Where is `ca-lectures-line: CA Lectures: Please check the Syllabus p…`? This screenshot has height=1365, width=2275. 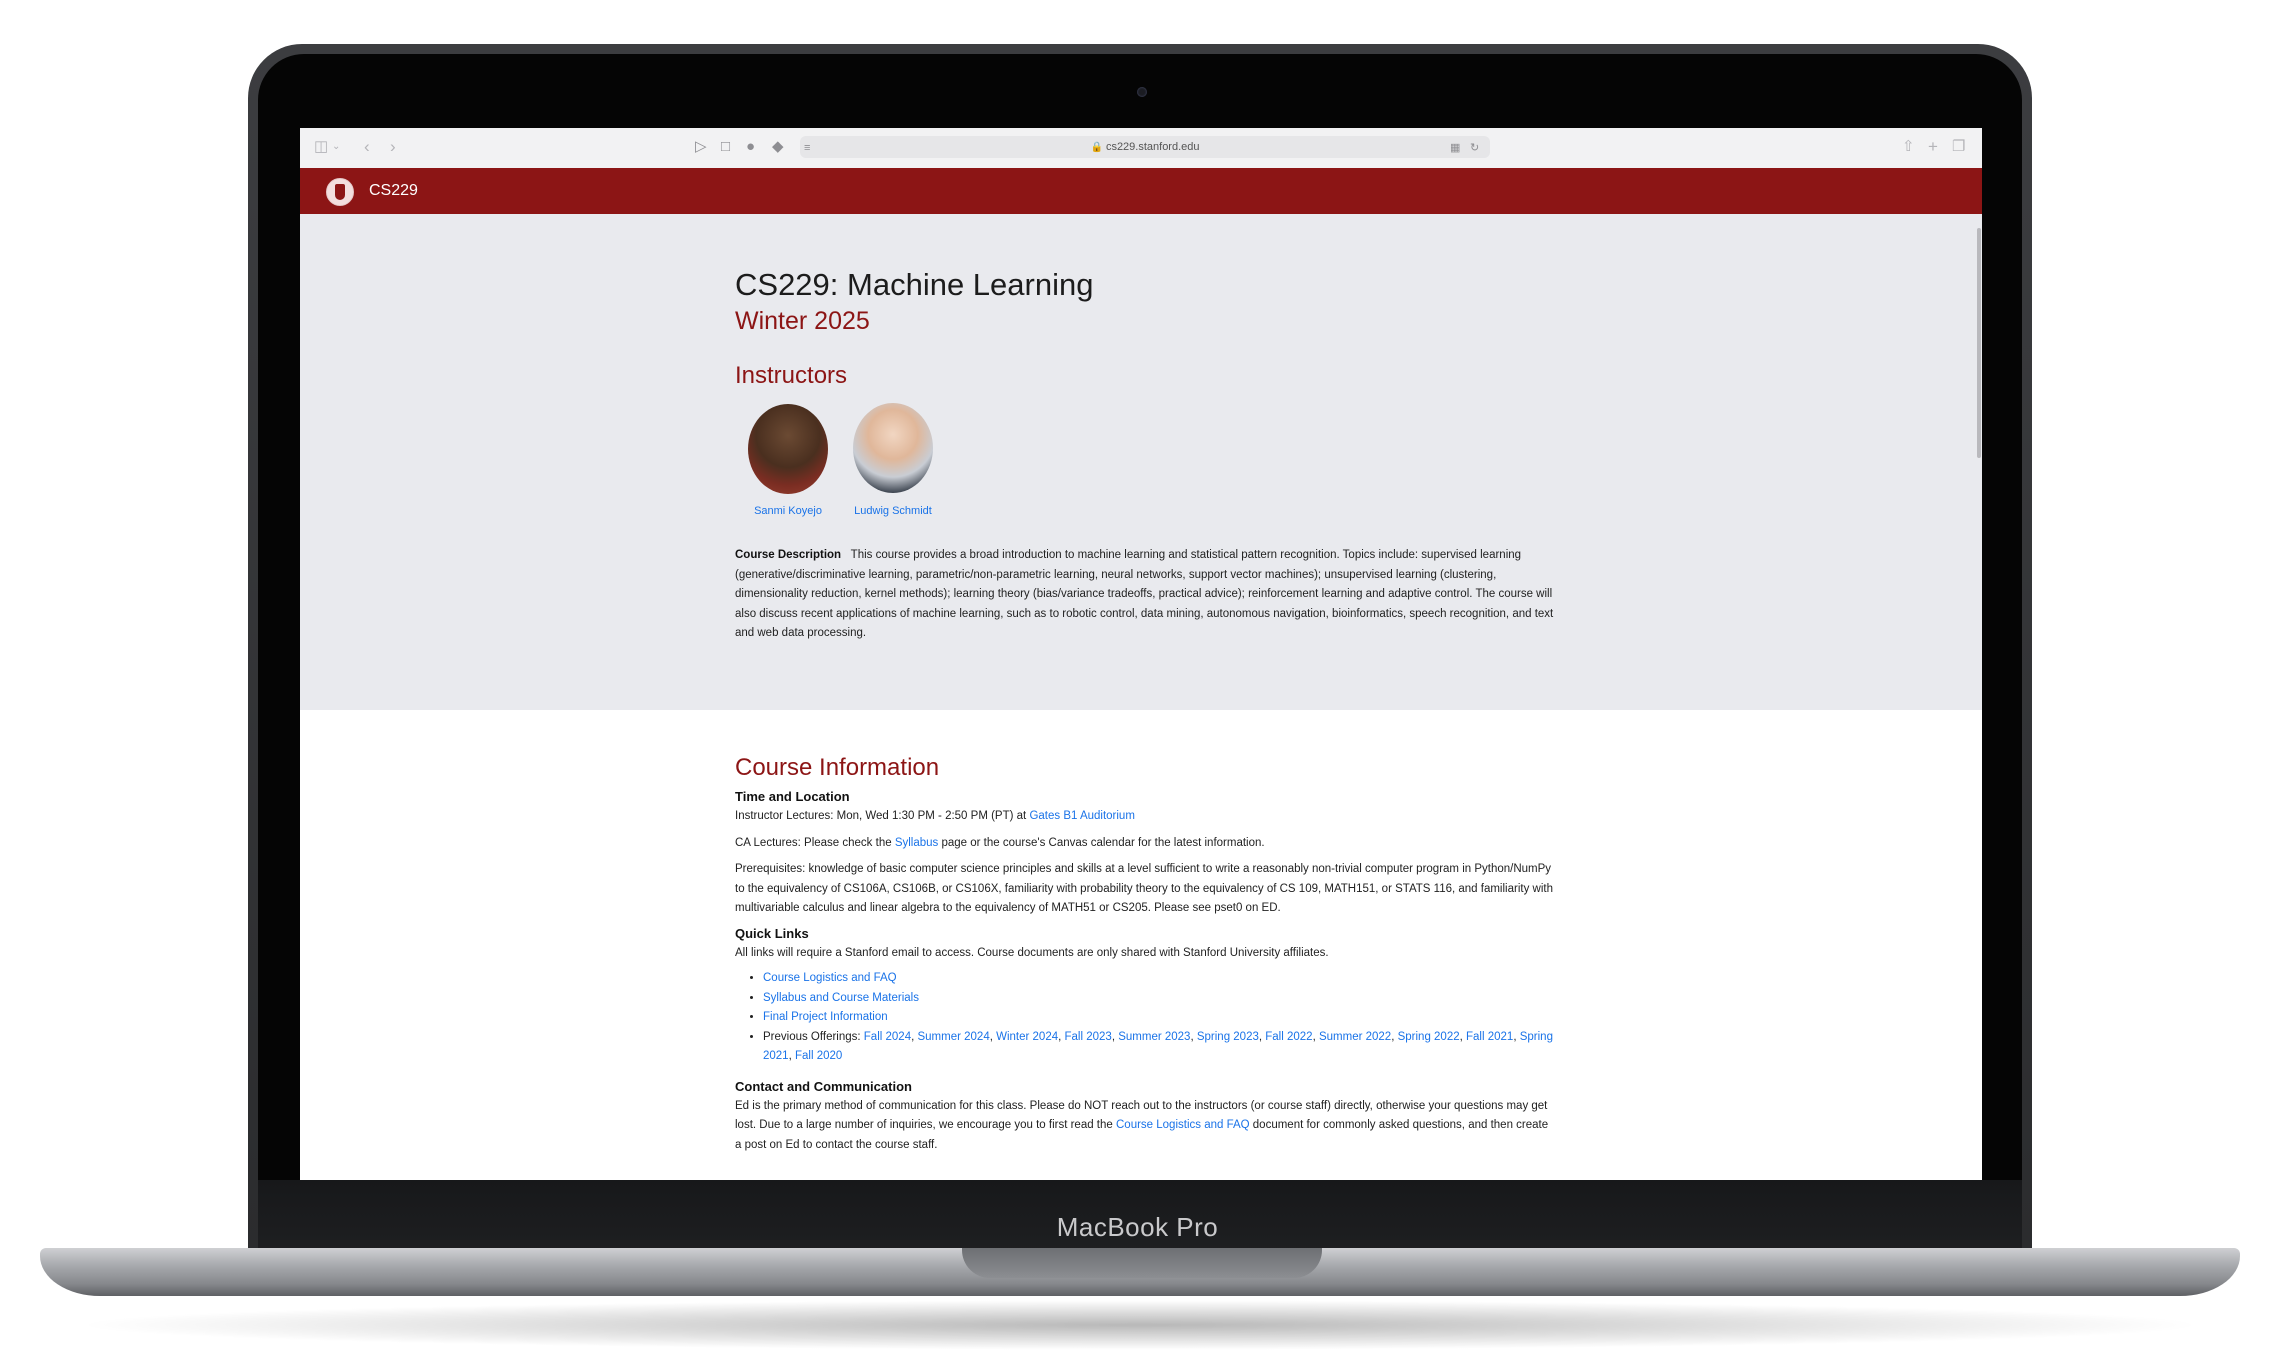
ca-lectures-line: CA Lectures: Please check the Syllabus p… is located at coordinates (1000, 842).